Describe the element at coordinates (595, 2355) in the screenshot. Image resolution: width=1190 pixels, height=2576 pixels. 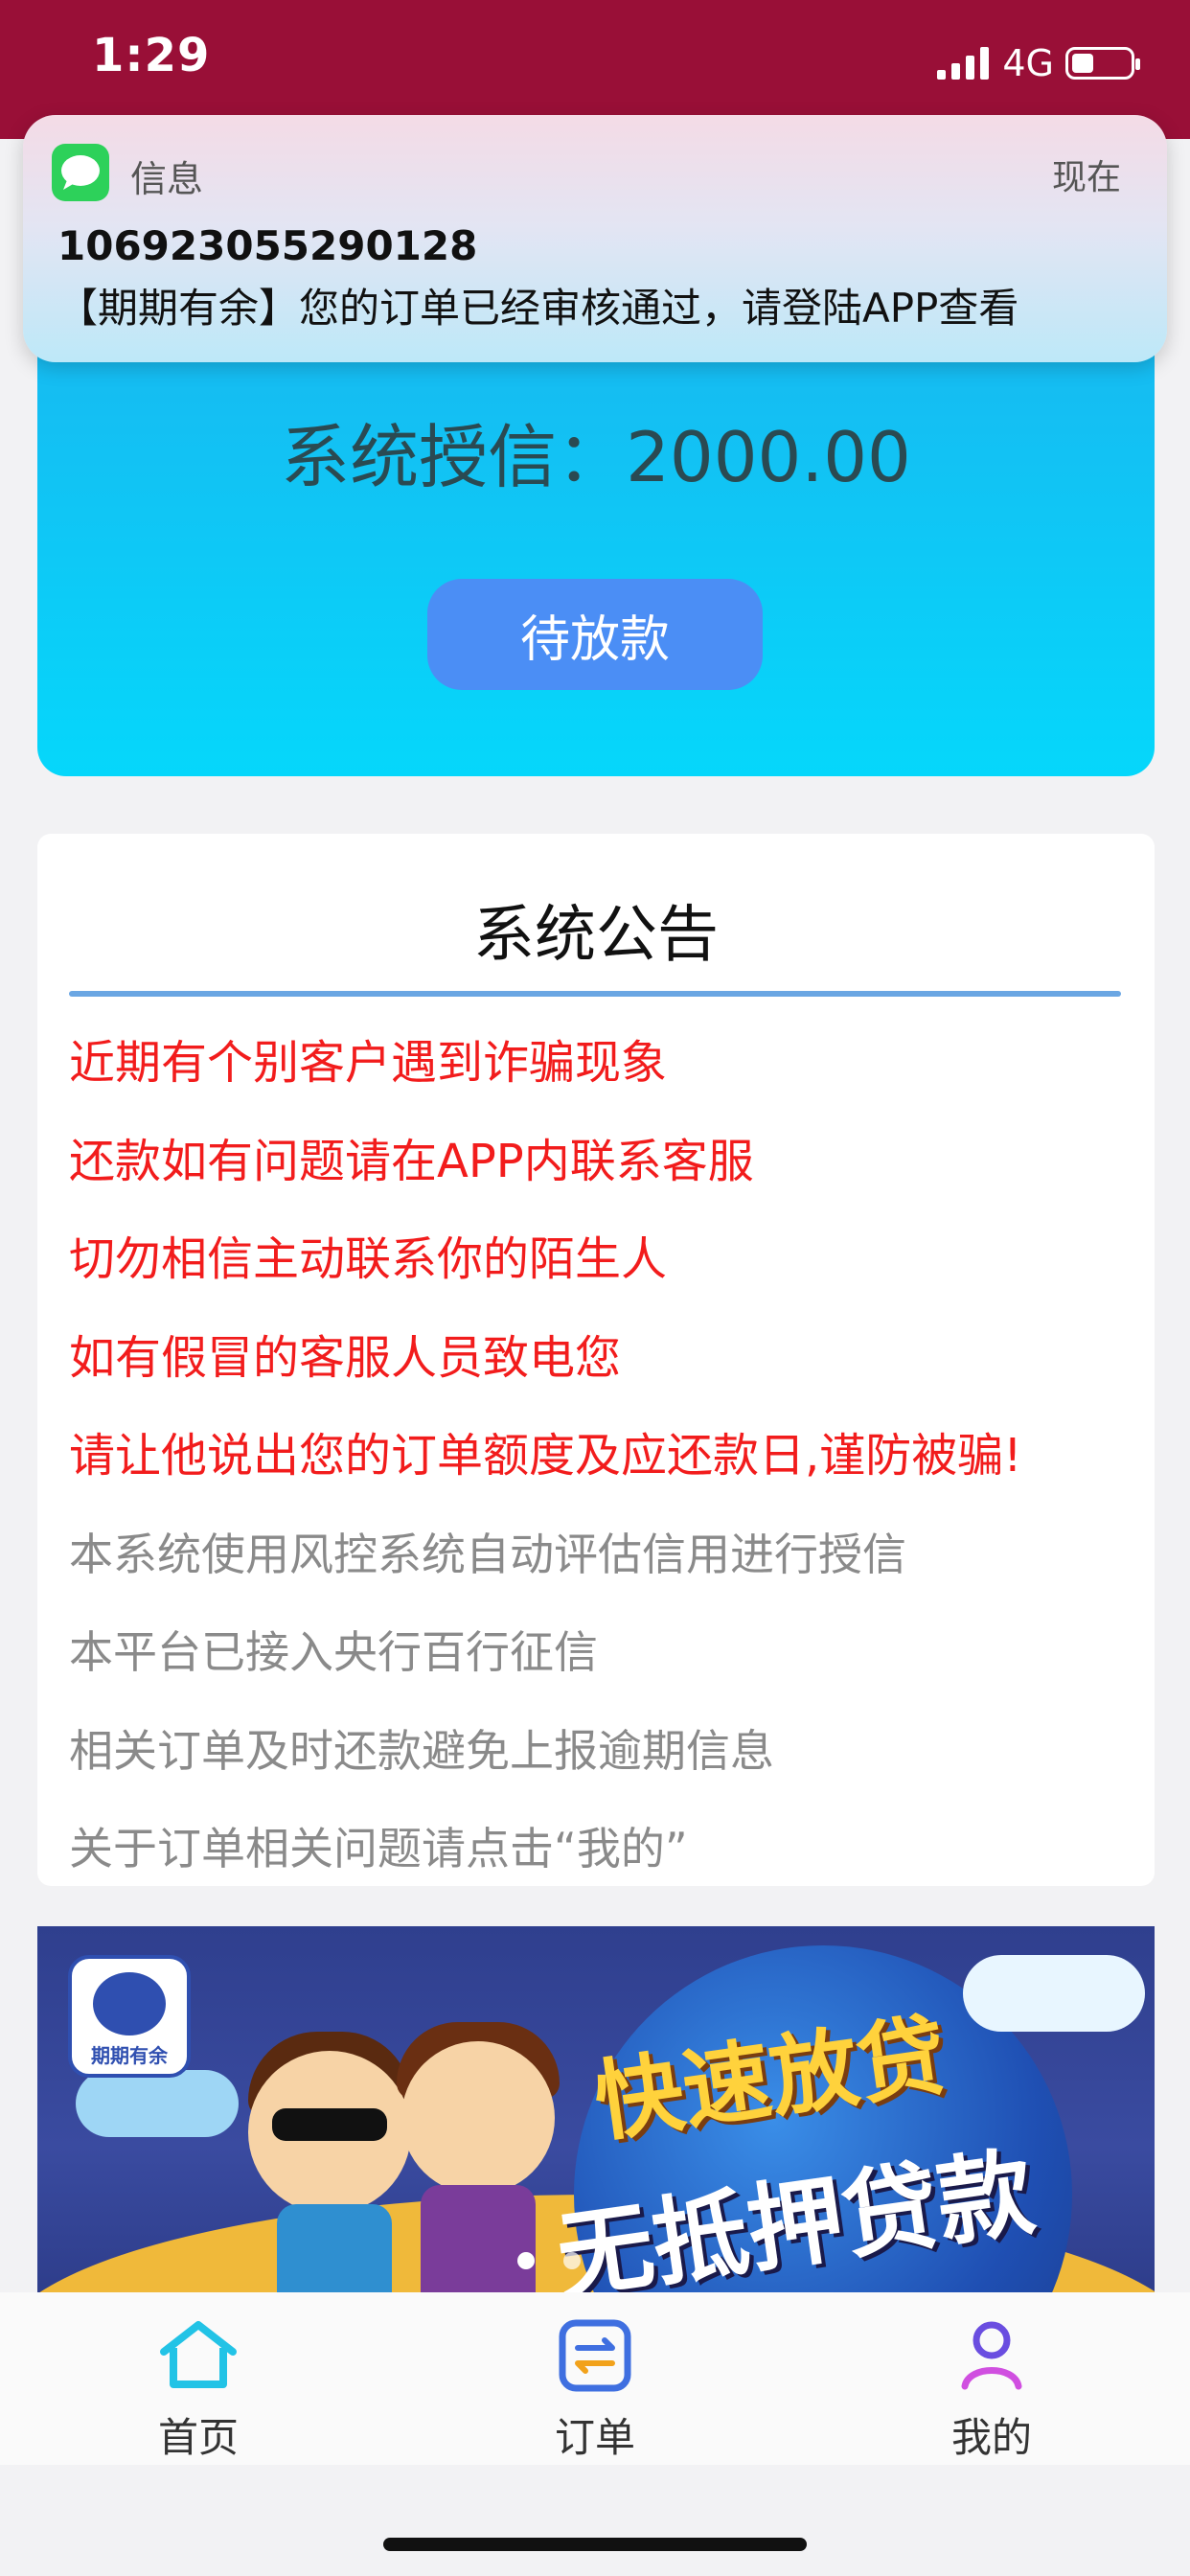
I see `order-icon` at that location.